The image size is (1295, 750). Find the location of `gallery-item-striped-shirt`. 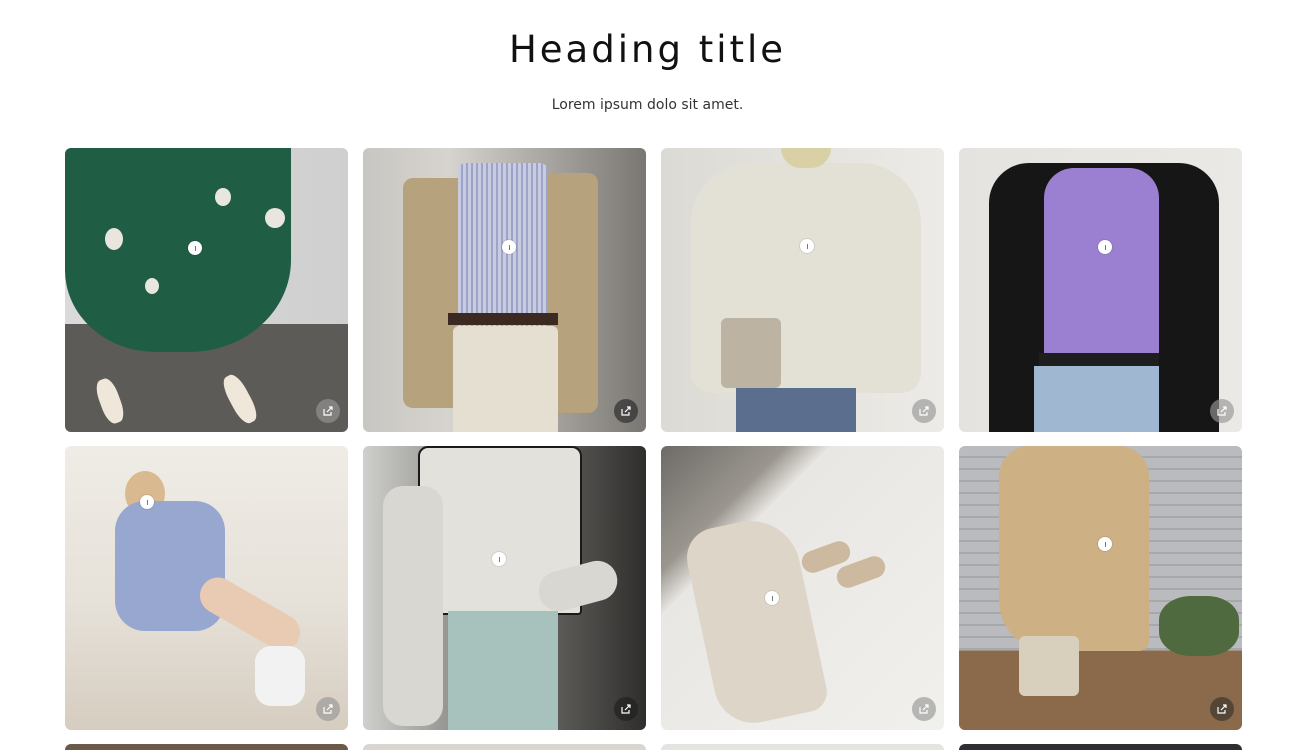

gallery-item-striped-shirt is located at coordinates (504, 290).